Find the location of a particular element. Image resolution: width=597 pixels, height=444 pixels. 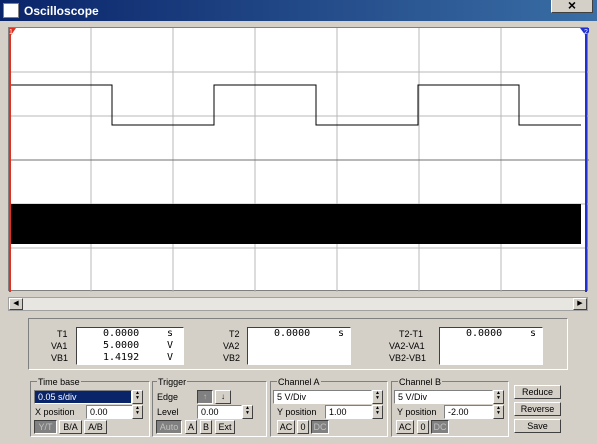

va1-value: 5.0000 is located at coordinates (121, 345).